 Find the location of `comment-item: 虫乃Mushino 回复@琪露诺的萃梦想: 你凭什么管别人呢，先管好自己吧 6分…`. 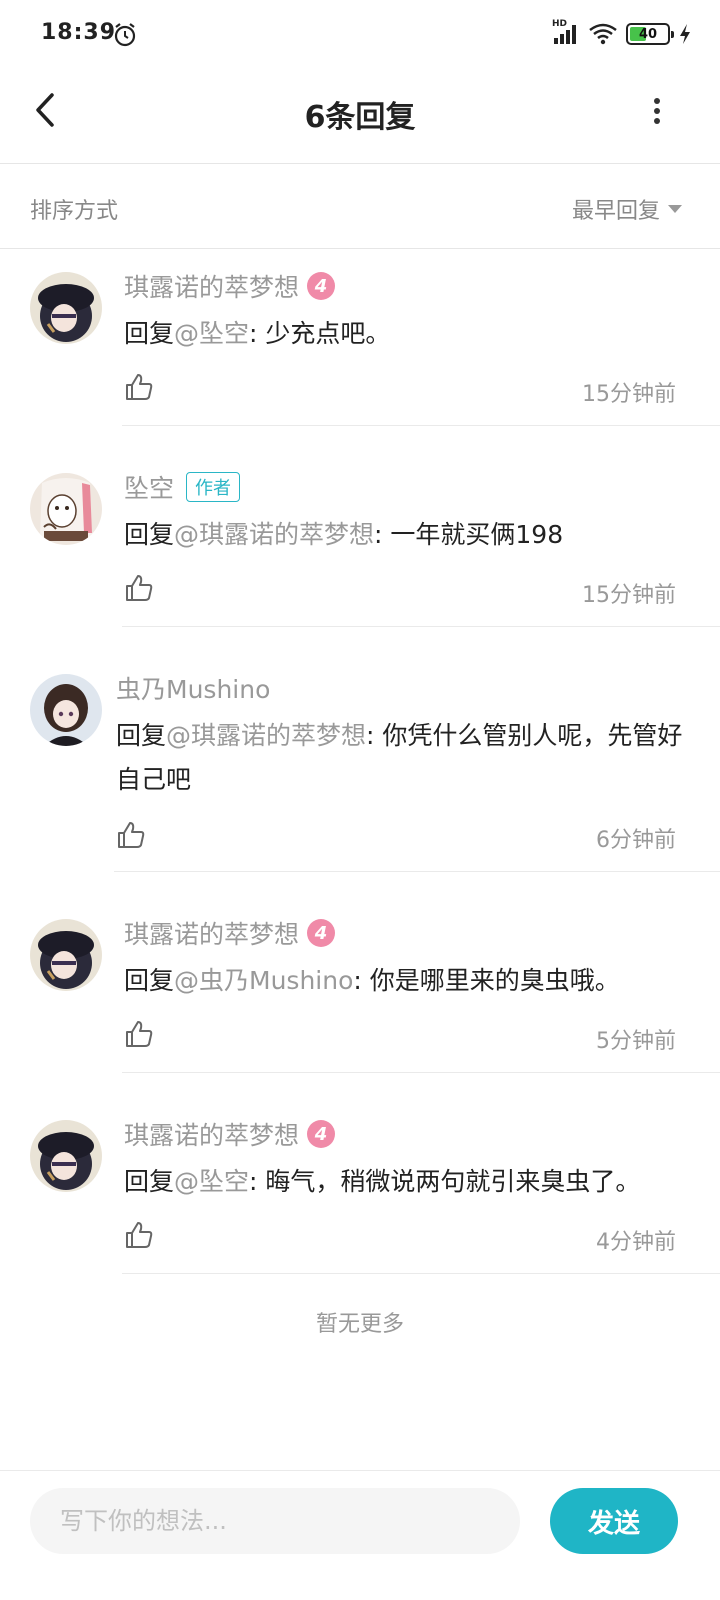

comment-item: 虫乃Mushino 回复@琪露诺的萃梦想: 你凭什么管别人呢，先管好自己吧 6分… is located at coordinates (360, 762).